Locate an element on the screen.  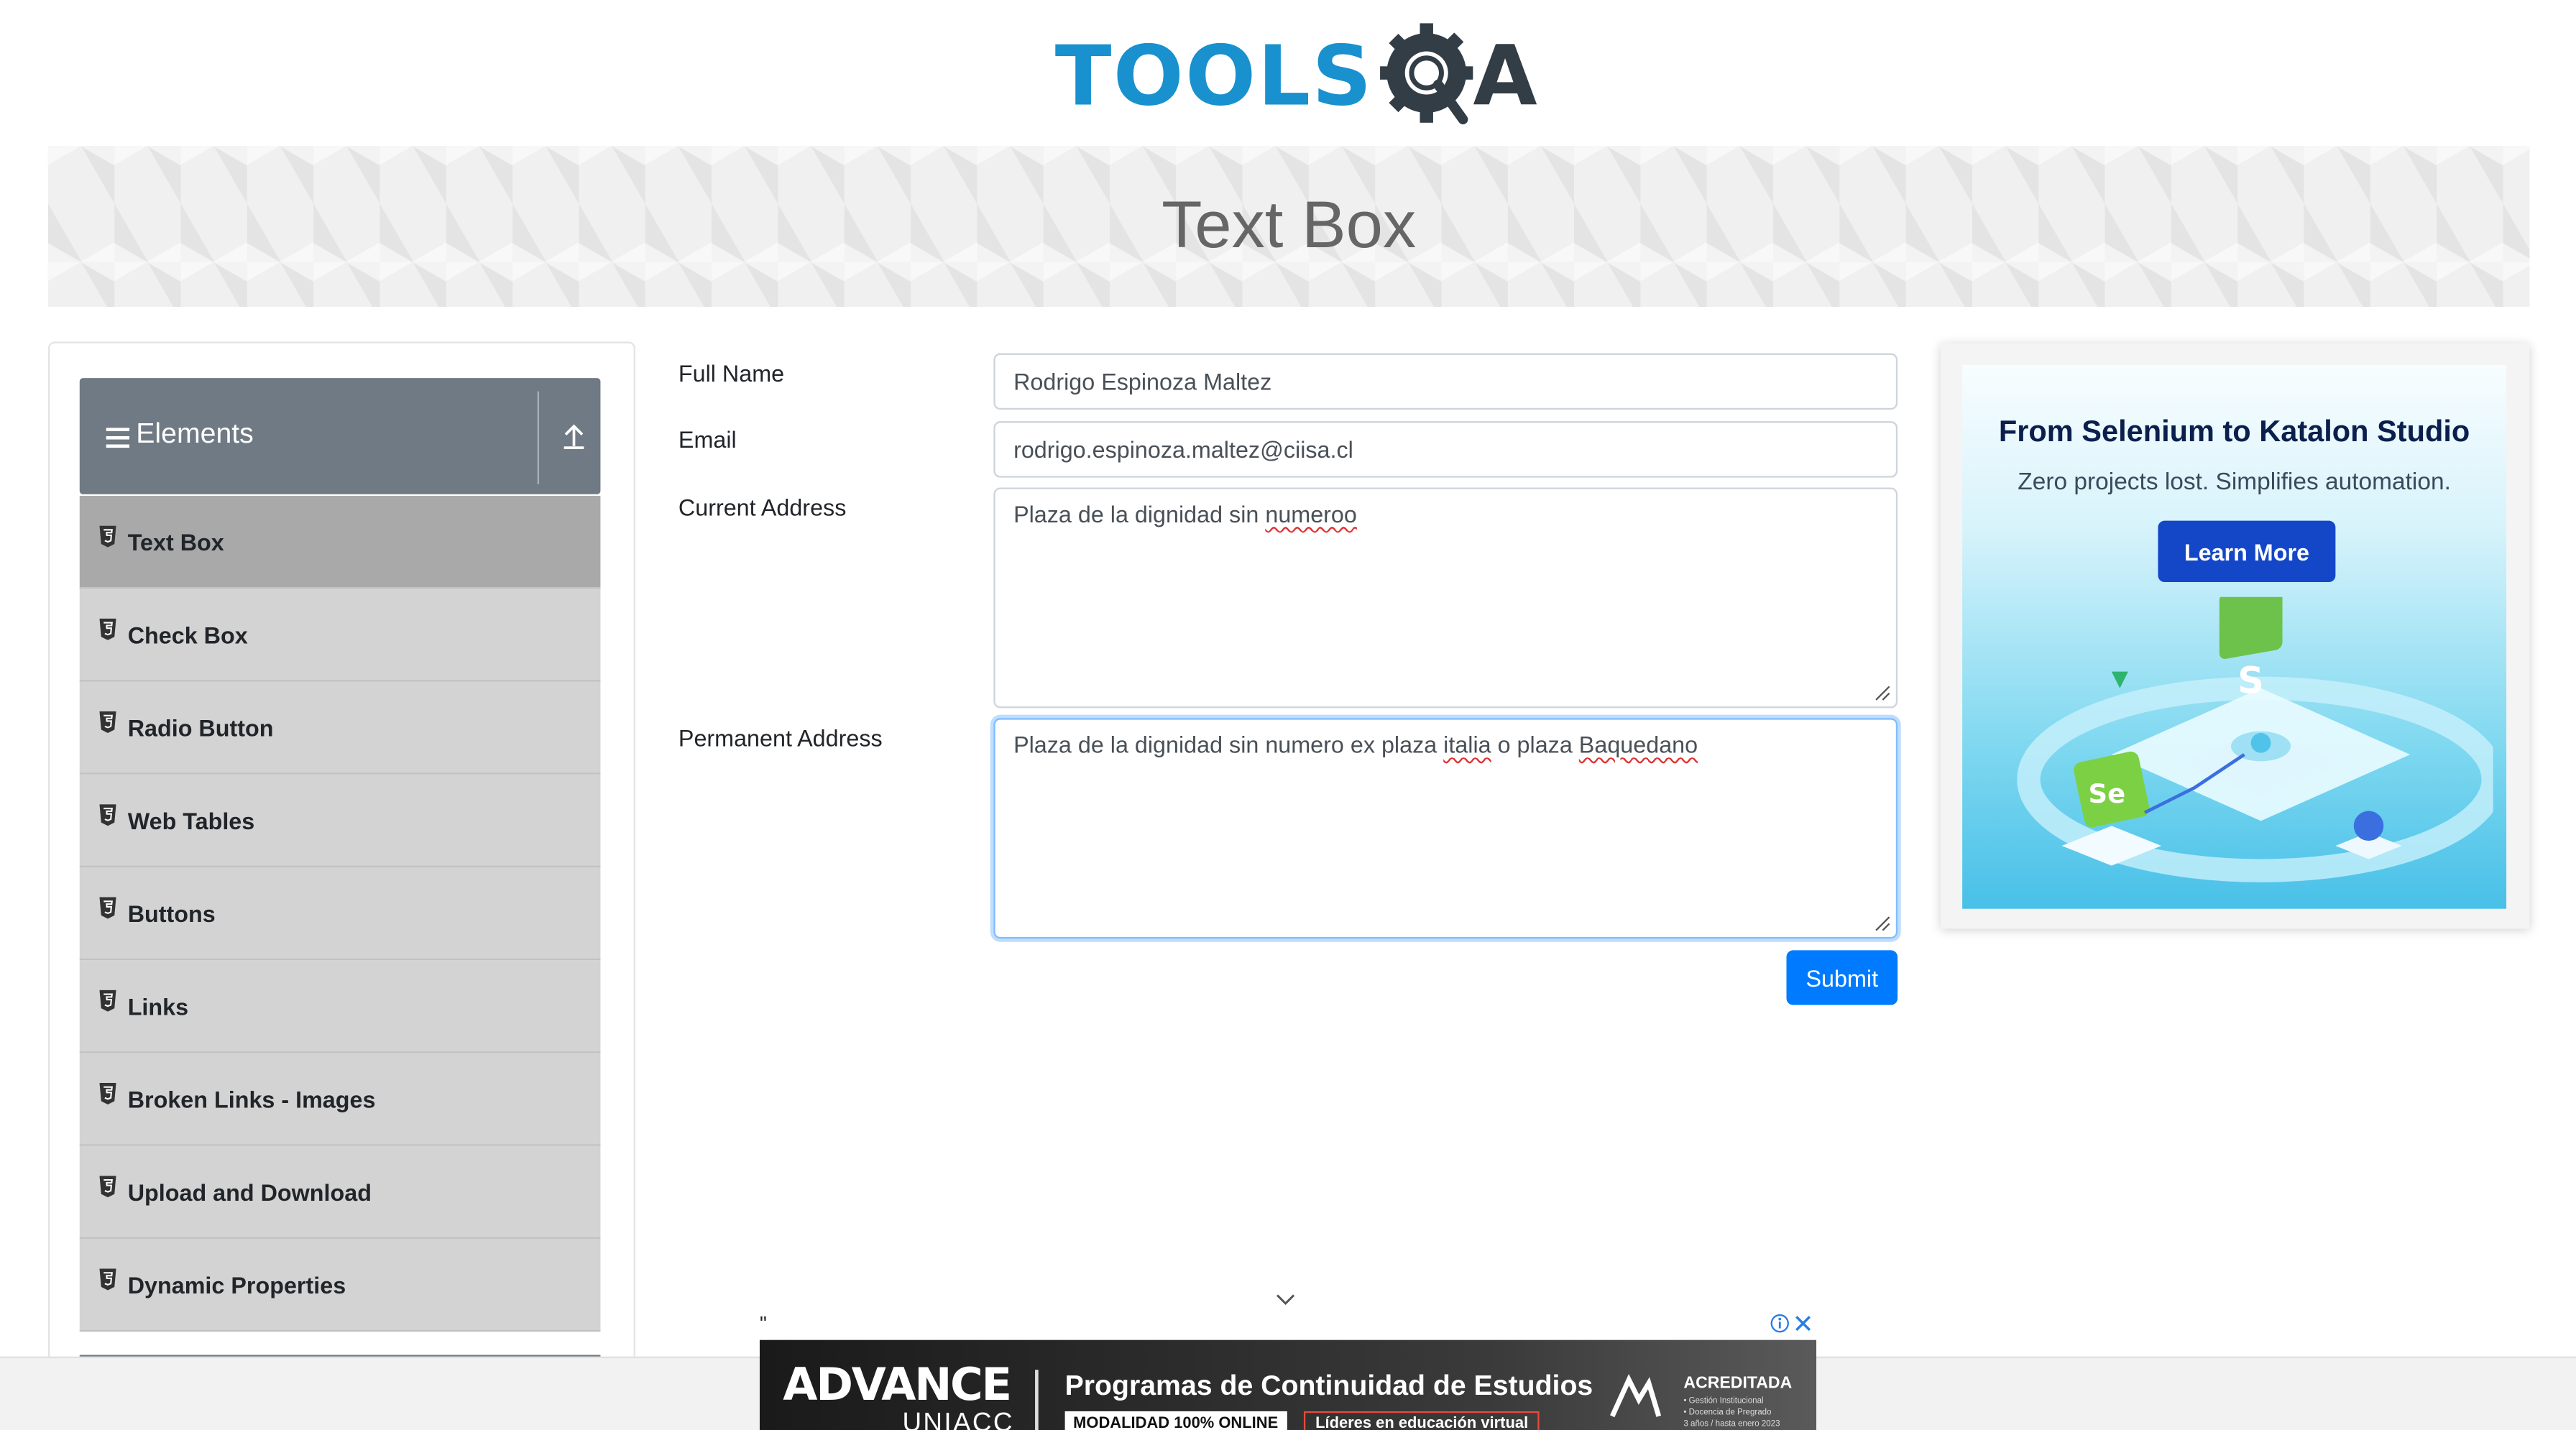
page-banner: Text Box is located at coordinates (1288, 226).